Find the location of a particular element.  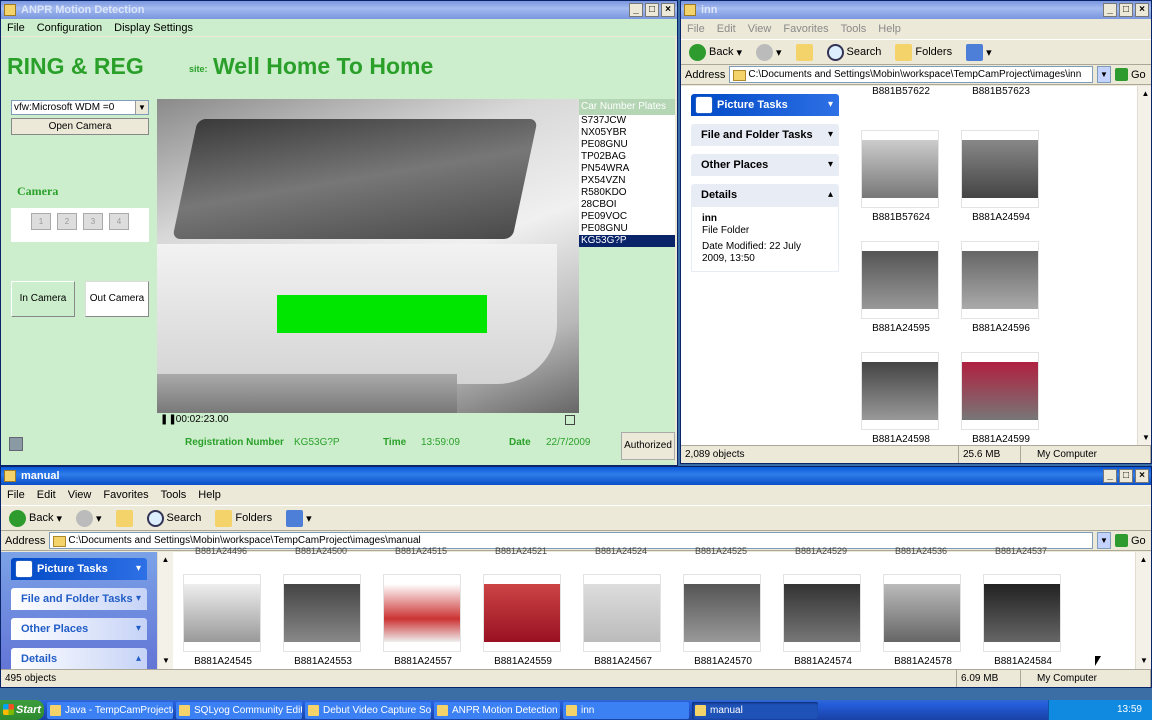

camera-1-button: 1 is located at coordinates (41, 221).